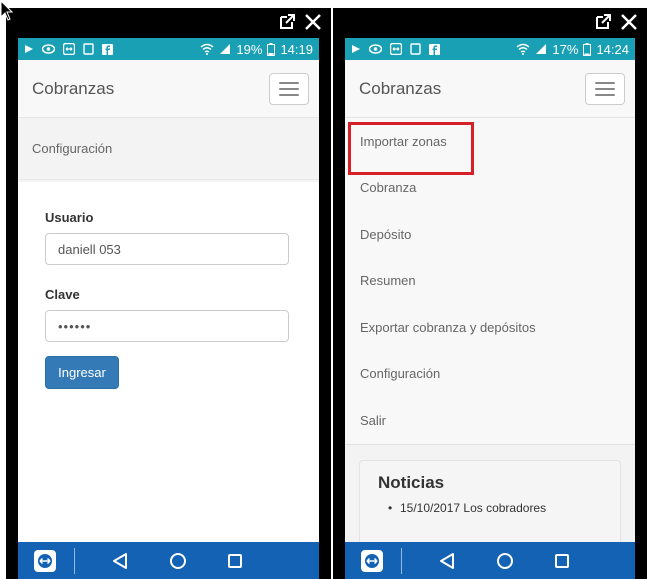  What do you see at coordinates (62, 294) in the screenshot?
I see `password-label: Clave` at bounding box center [62, 294].